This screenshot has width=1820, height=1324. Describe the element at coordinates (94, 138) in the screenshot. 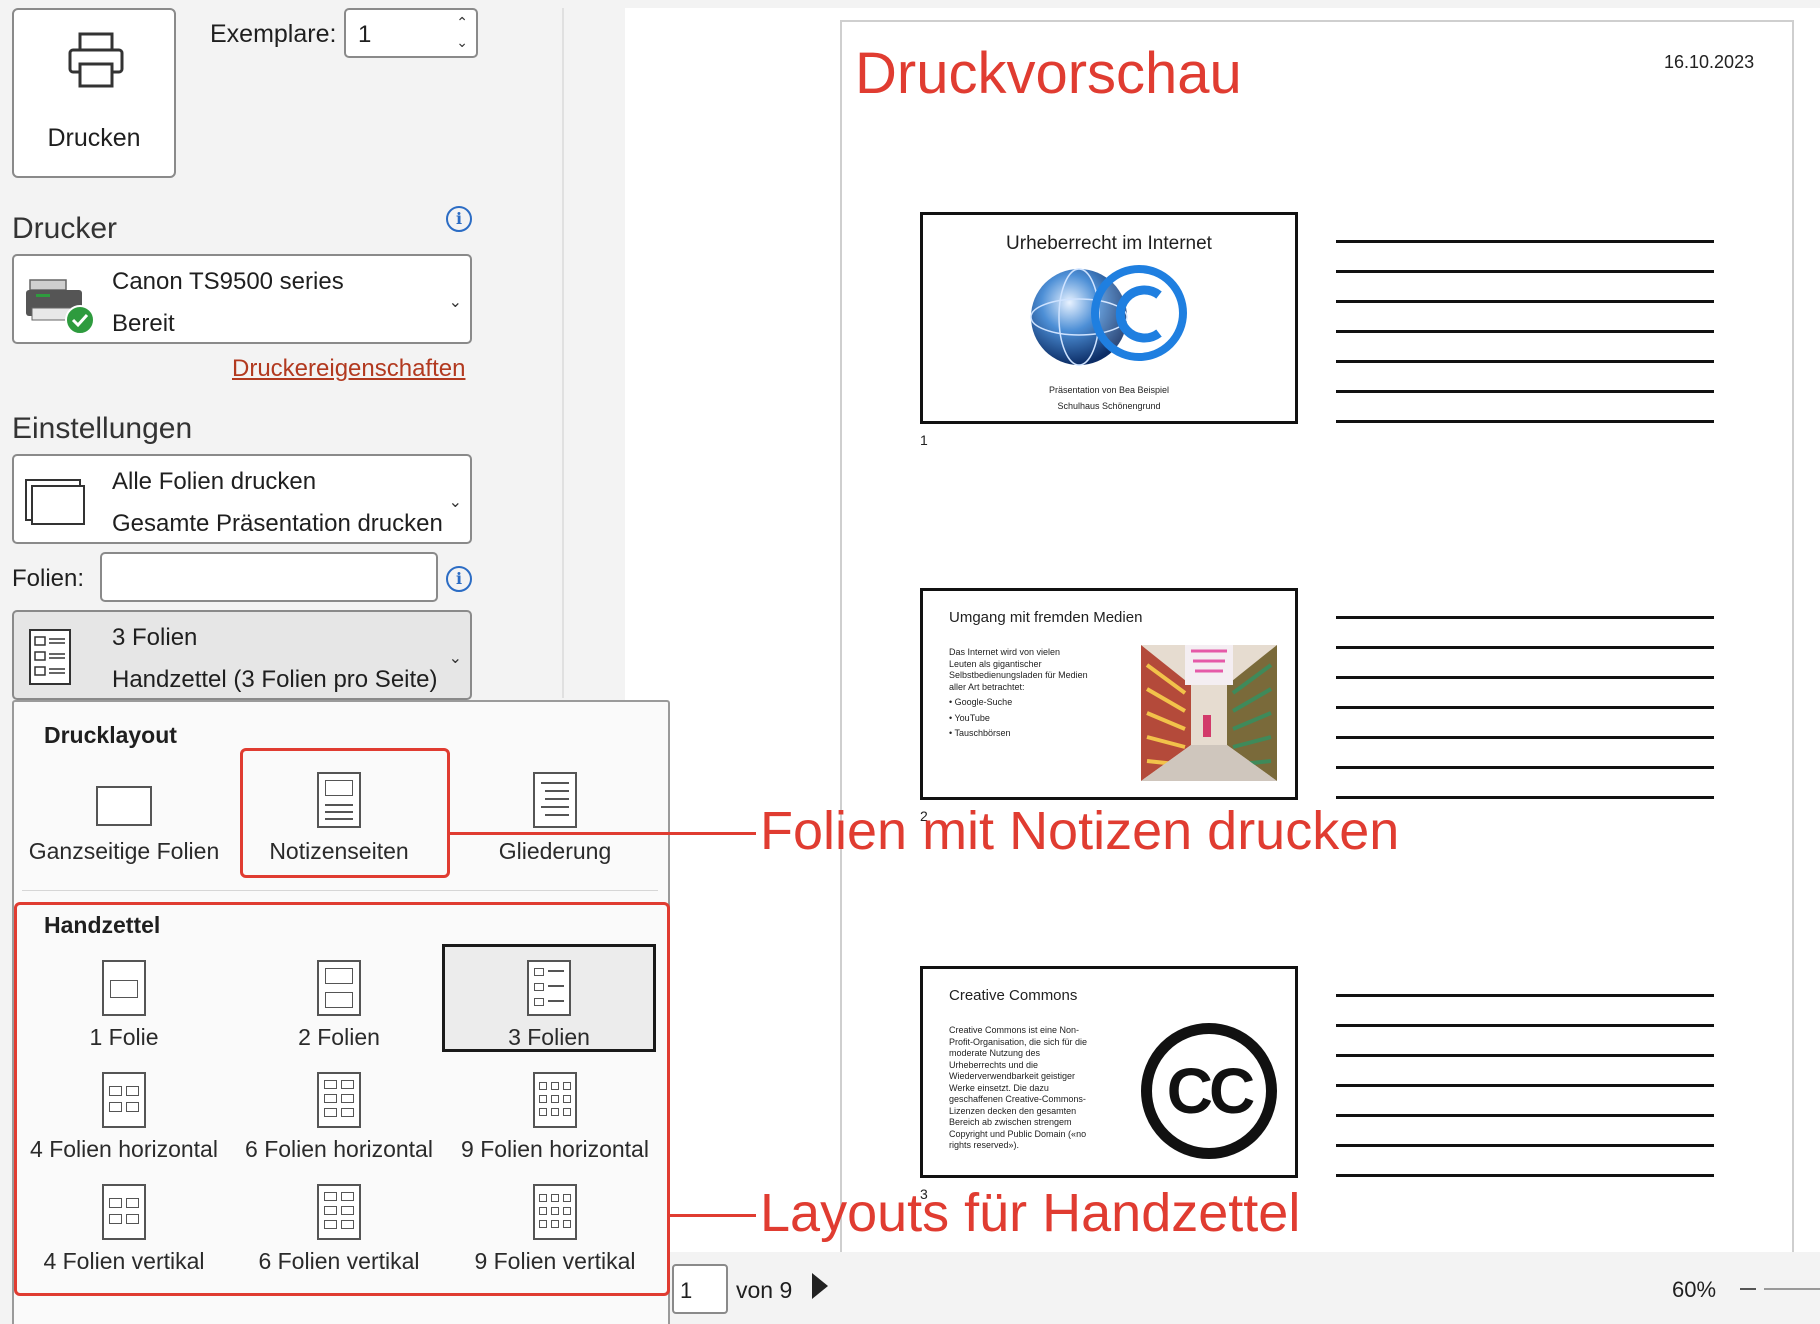

I see `print-button-label: Drucken` at that location.